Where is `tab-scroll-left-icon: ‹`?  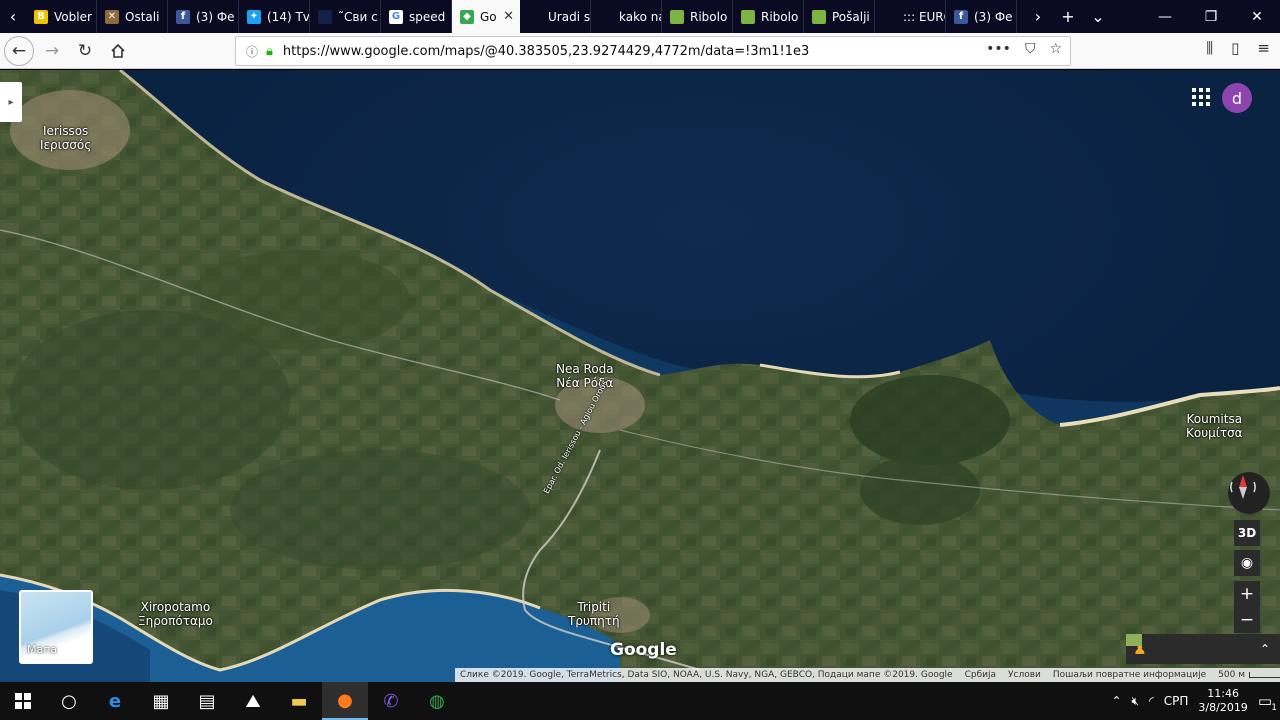 tab-scroll-left-icon: ‹ is located at coordinates (13, 16).